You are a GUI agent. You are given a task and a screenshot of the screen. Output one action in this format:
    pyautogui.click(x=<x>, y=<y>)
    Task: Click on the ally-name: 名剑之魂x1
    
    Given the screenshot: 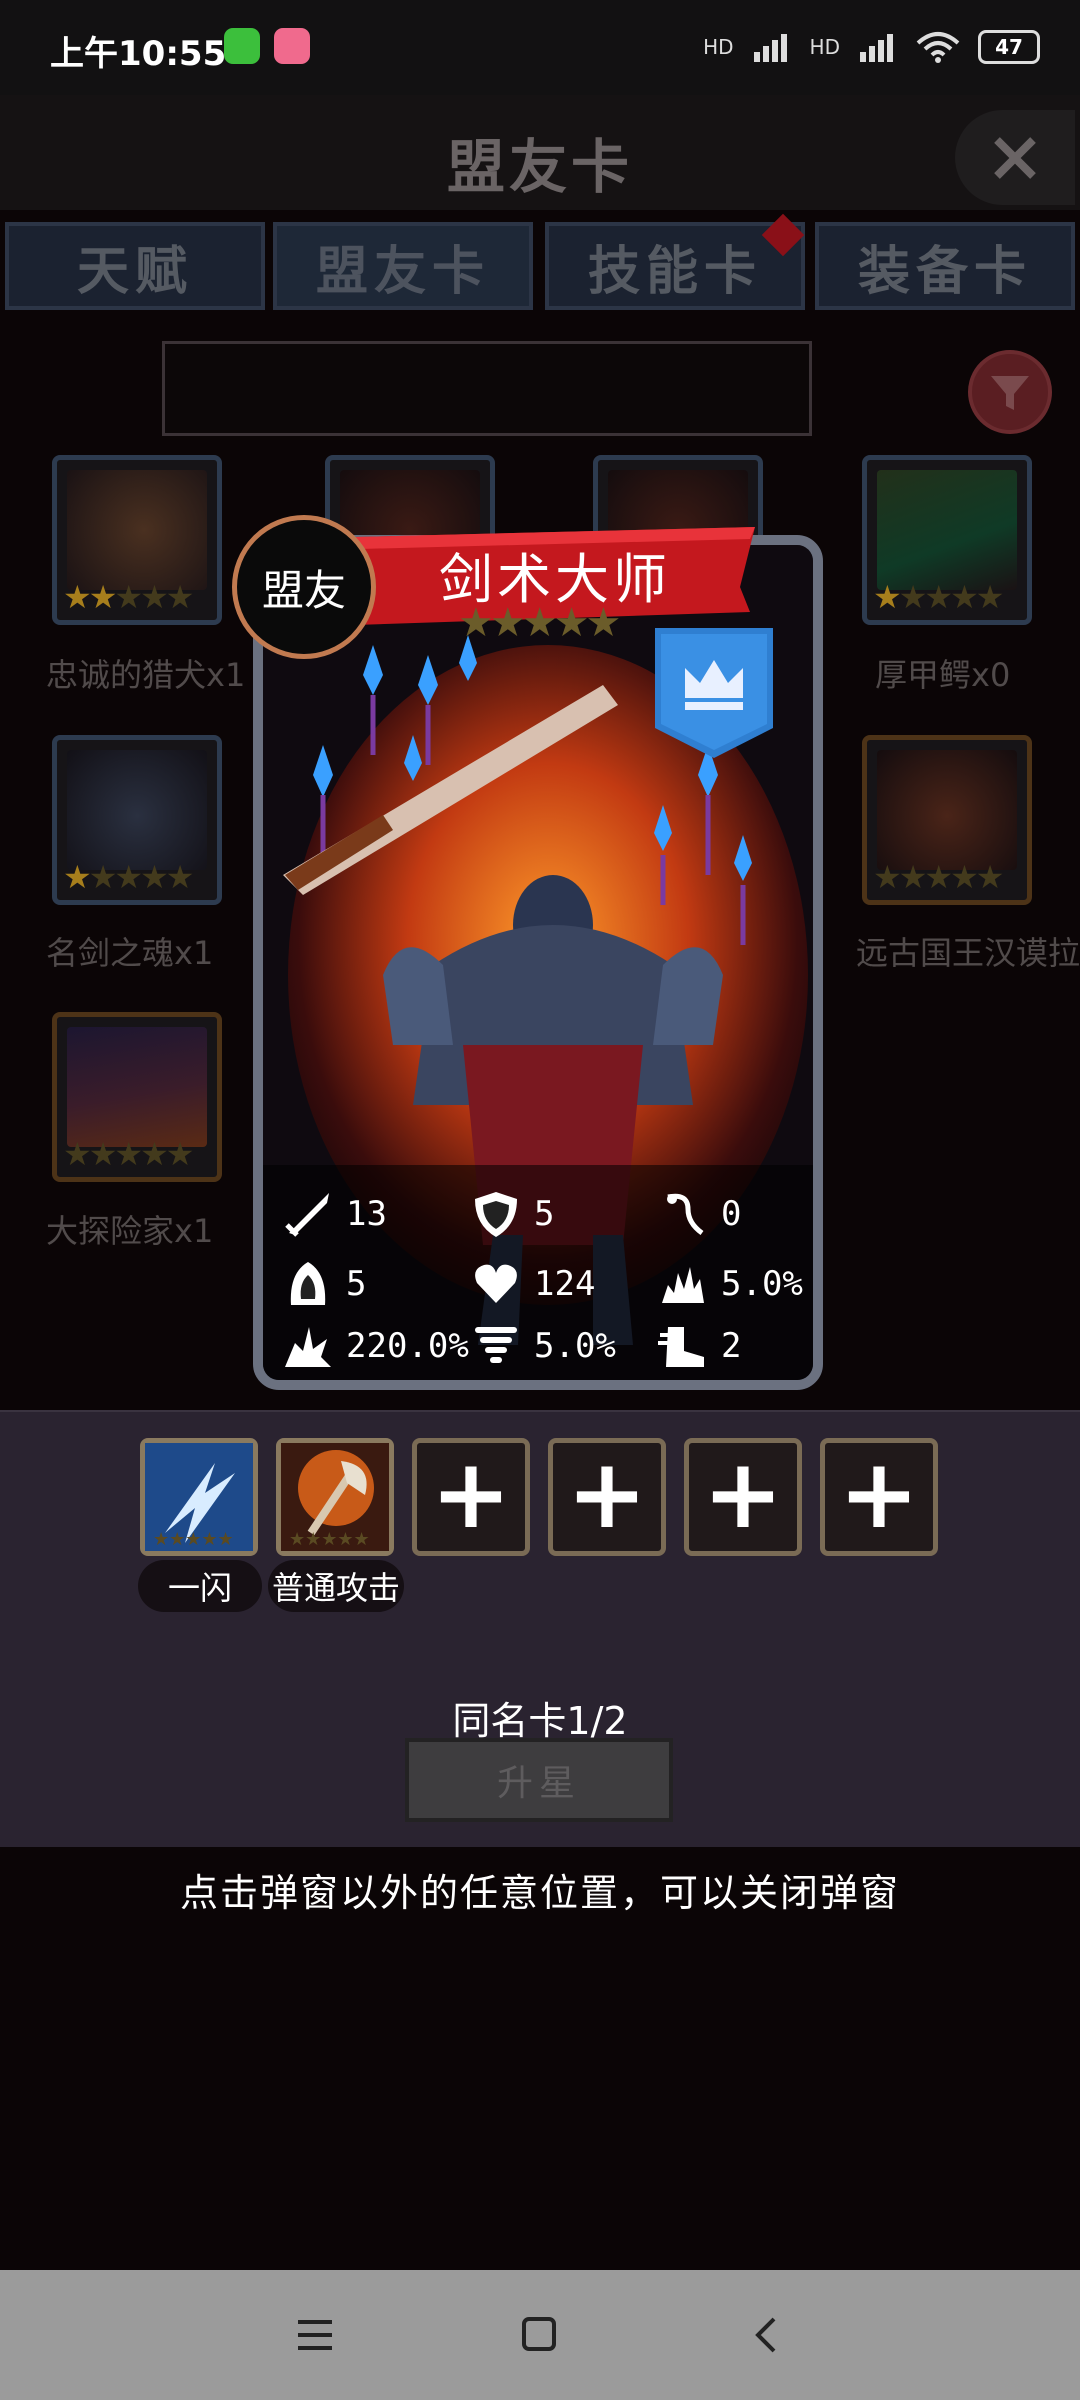 What is the action you would take?
    pyautogui.click(x=130, y=953)
    